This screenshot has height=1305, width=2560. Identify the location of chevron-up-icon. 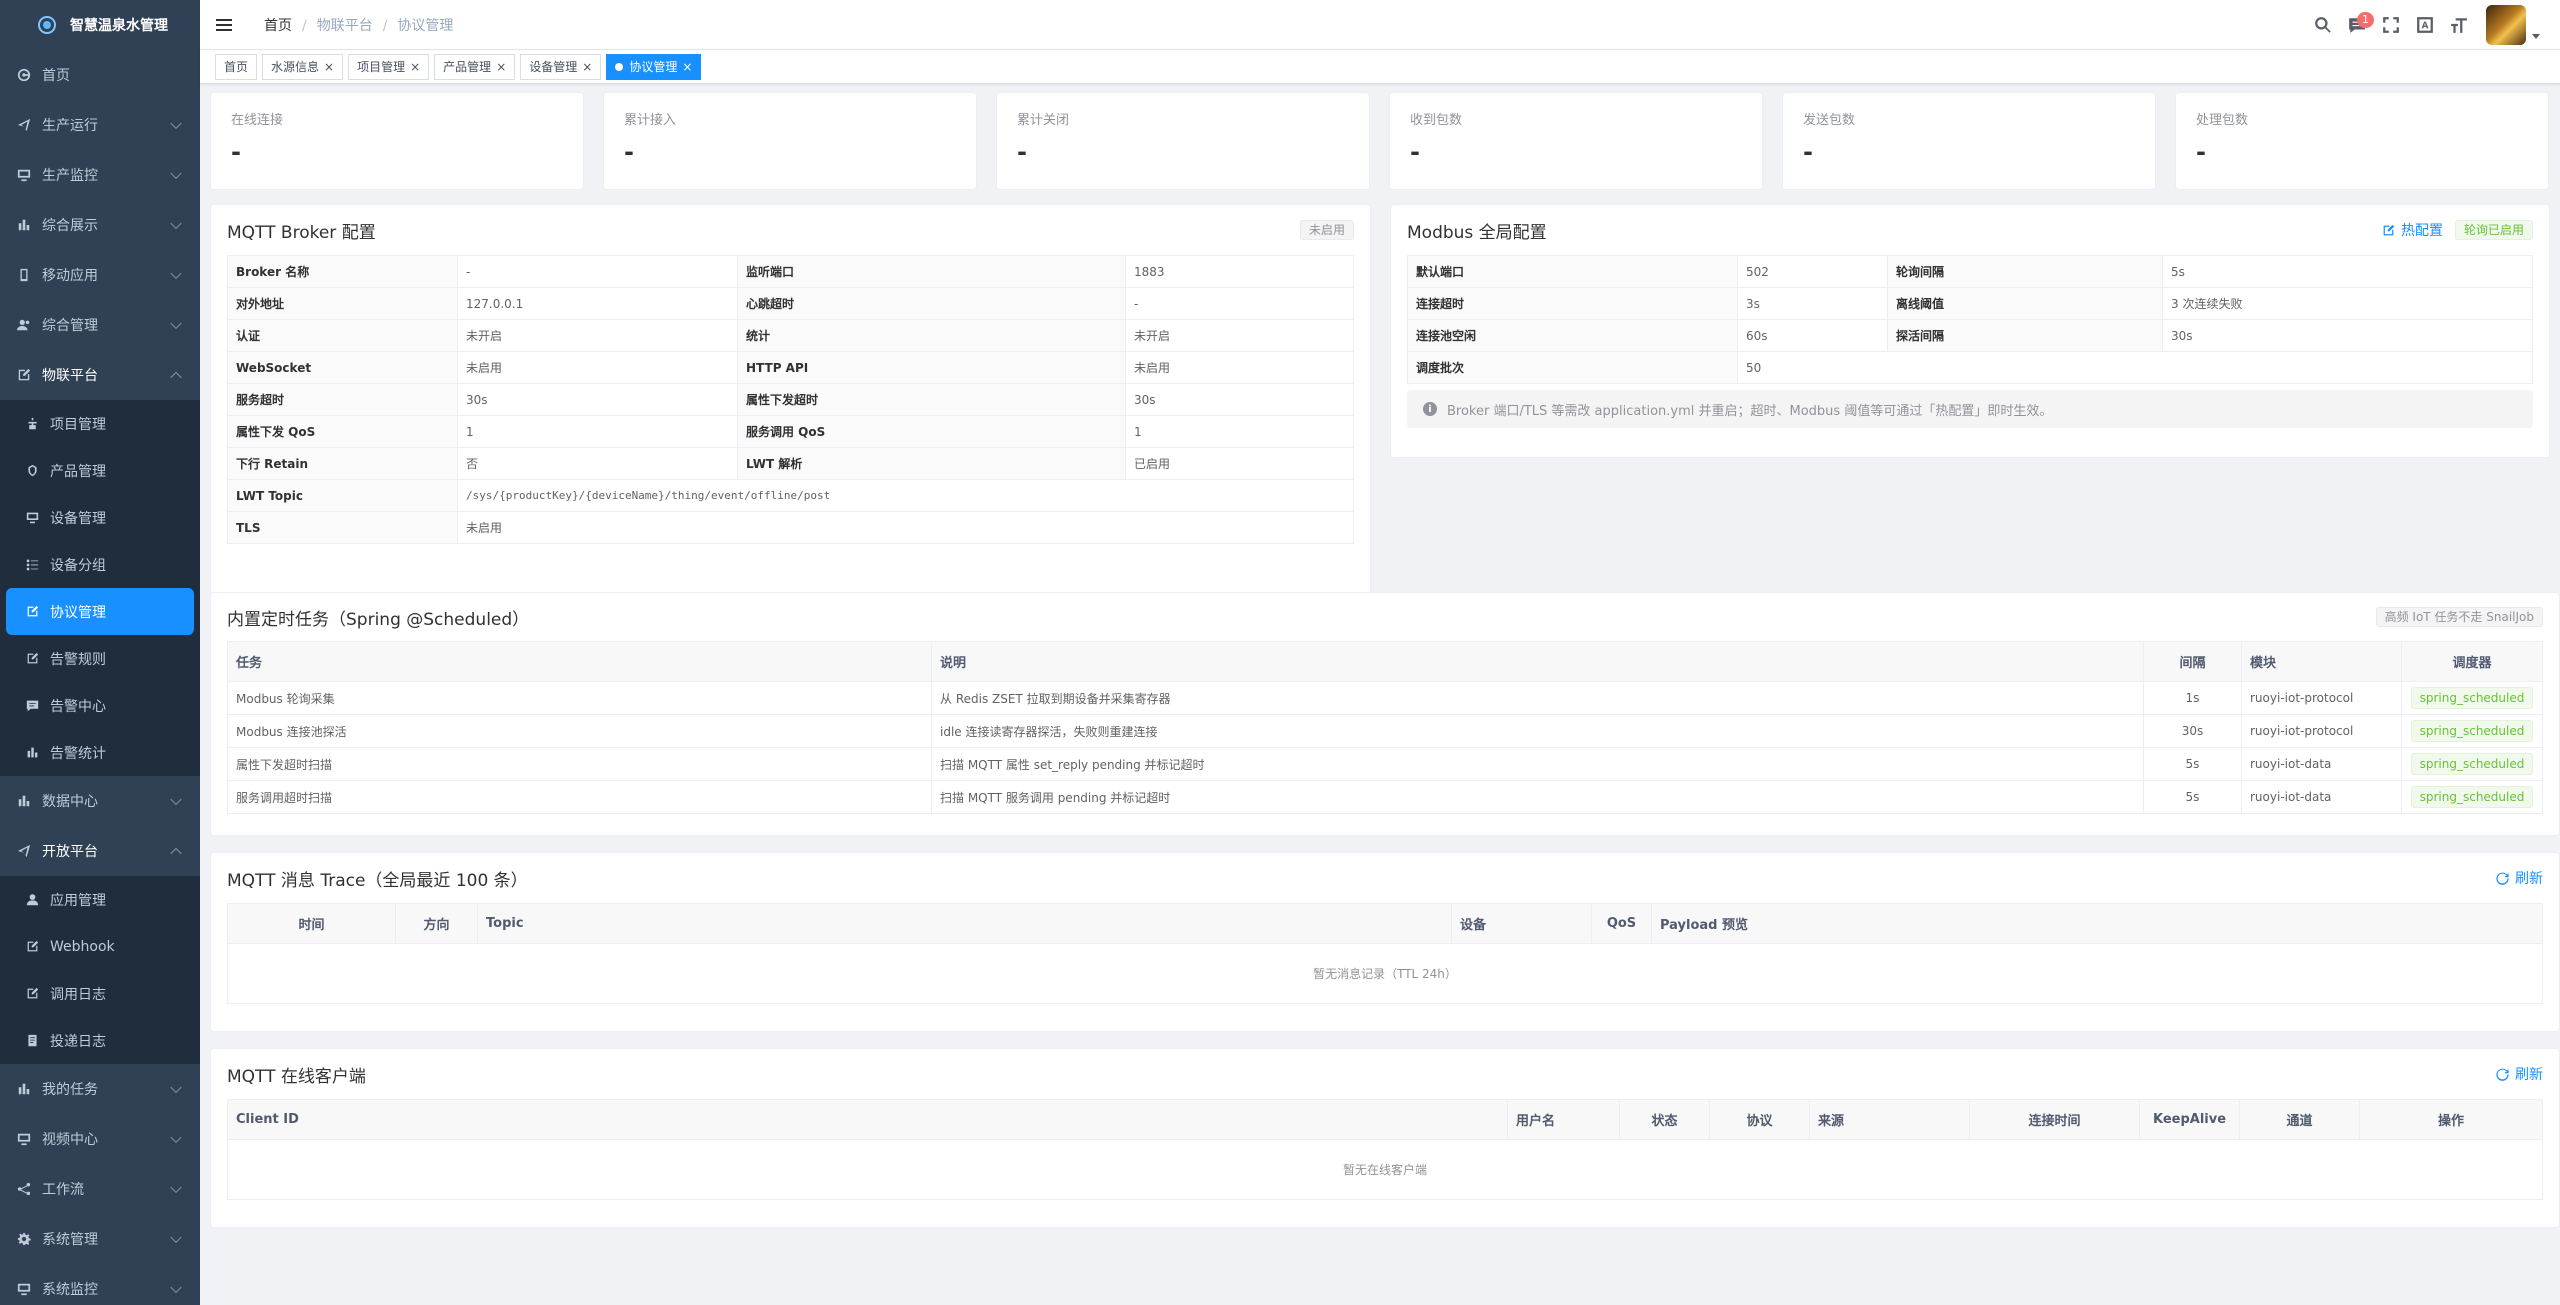
(176, 853).